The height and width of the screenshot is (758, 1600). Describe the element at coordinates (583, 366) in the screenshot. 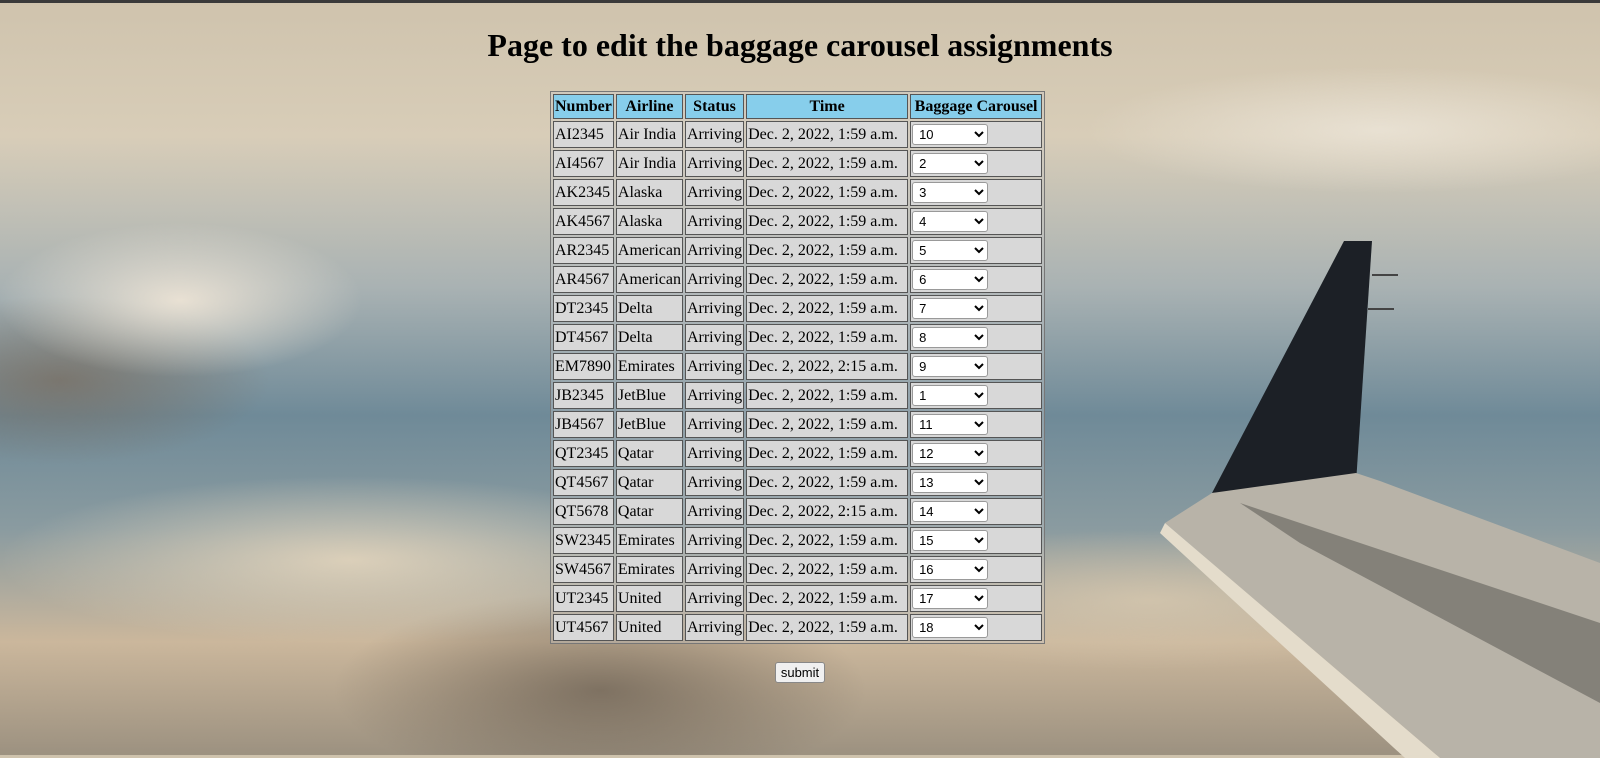

I see `flight-number: EM7890` at that location.